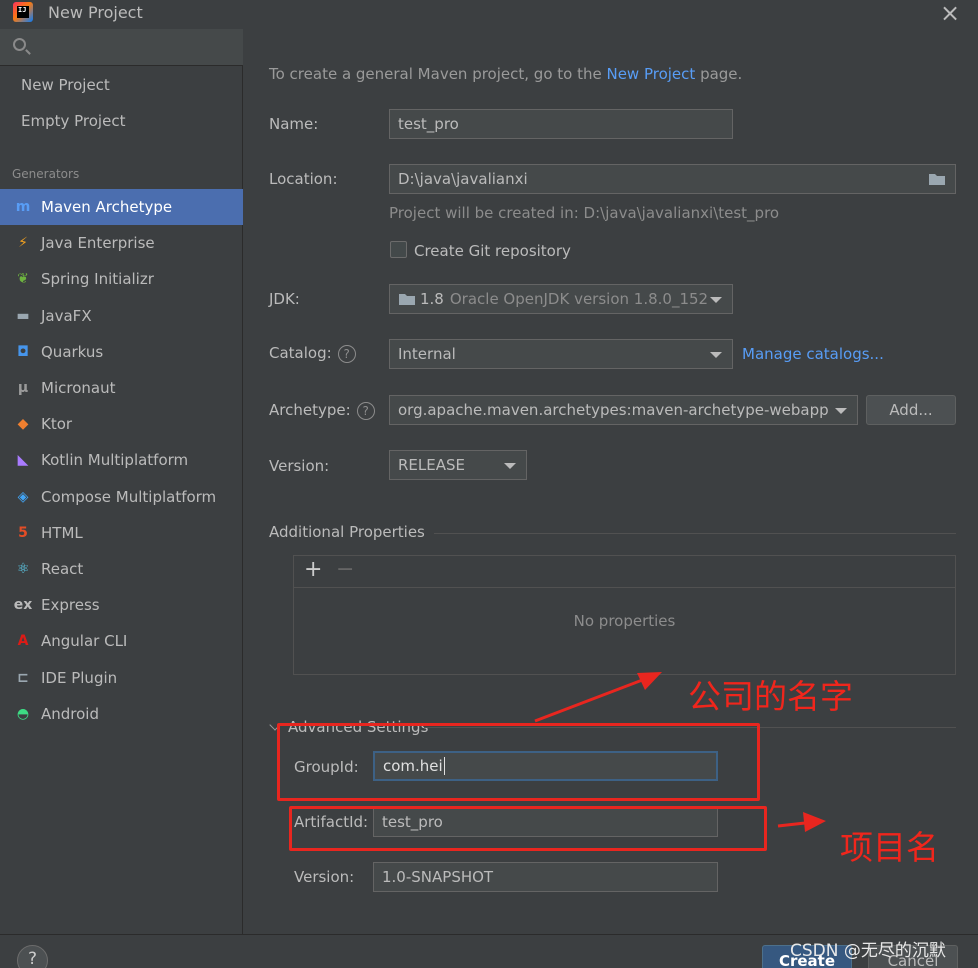 The image size is (978, 968). What do you see at coordinates (868, 951) in the screenshot?
I see `csdn-watermark: CSDN @无尽的沉默` at bounding box center [868, 951].